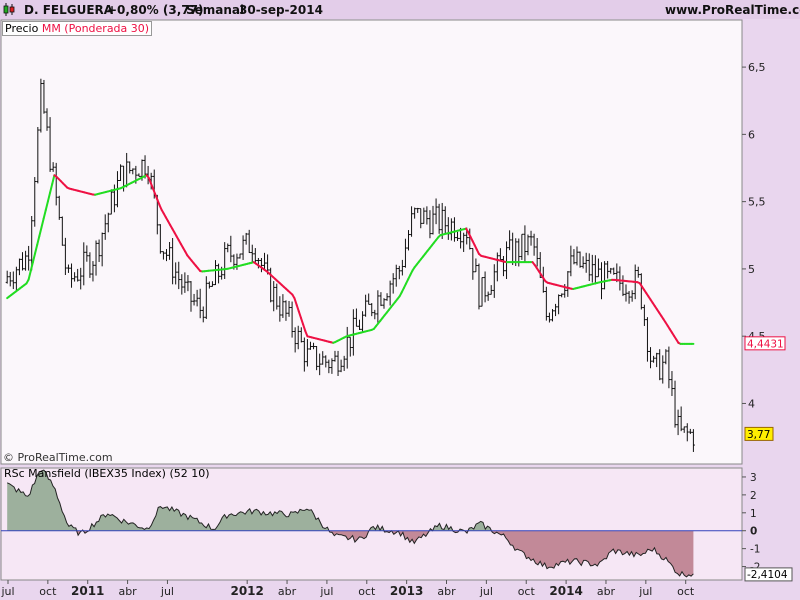 Image resolution: width=800 pixels, height=600 pixels. What do you see at coordinates (751, 134) in the screenshot?
I see `price-y-tick-label: 6` at bounding box center [751, 134].